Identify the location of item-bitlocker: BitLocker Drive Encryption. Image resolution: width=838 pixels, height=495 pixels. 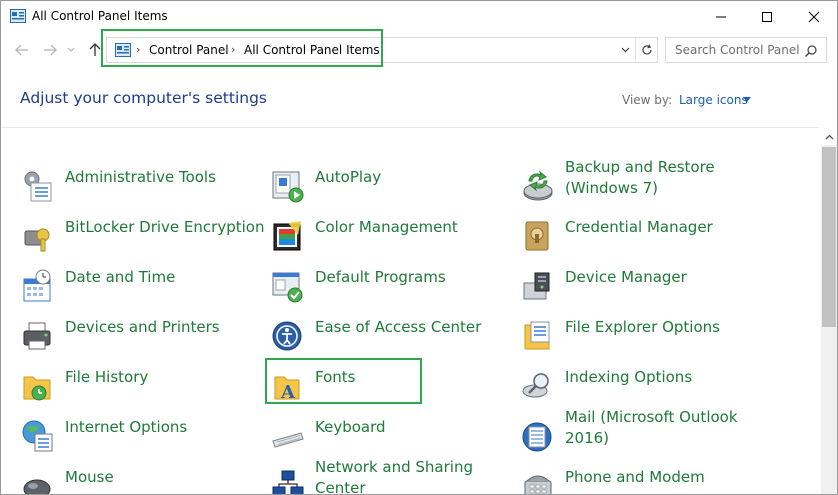
(143, 237).